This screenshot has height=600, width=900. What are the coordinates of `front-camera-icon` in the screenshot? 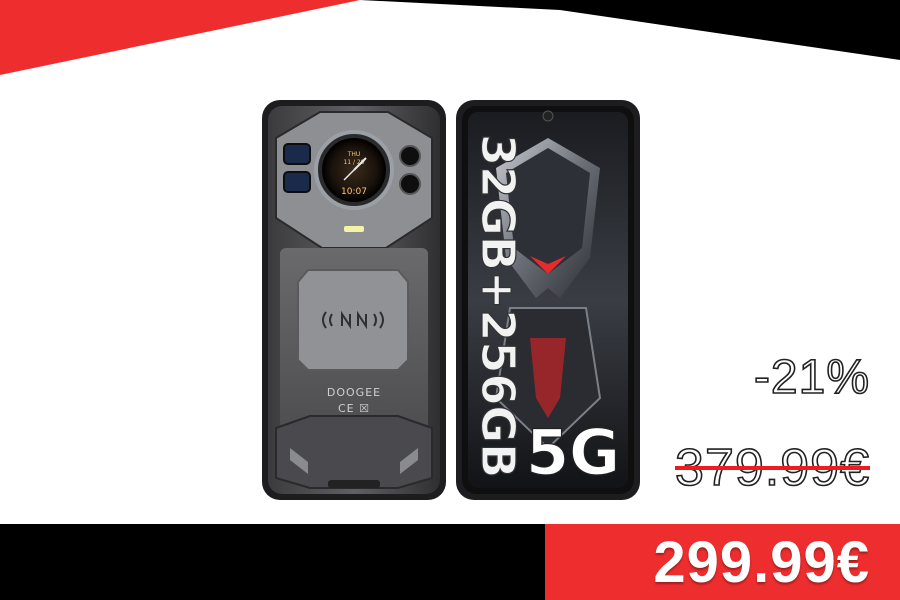 It's located at (548, 116).